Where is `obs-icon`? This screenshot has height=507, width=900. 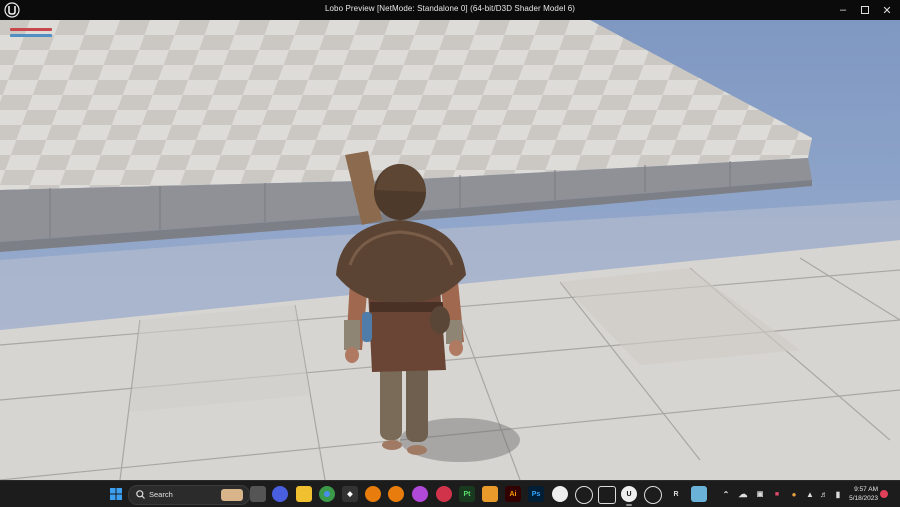
obs-icon is located at coordinates (560, 494).